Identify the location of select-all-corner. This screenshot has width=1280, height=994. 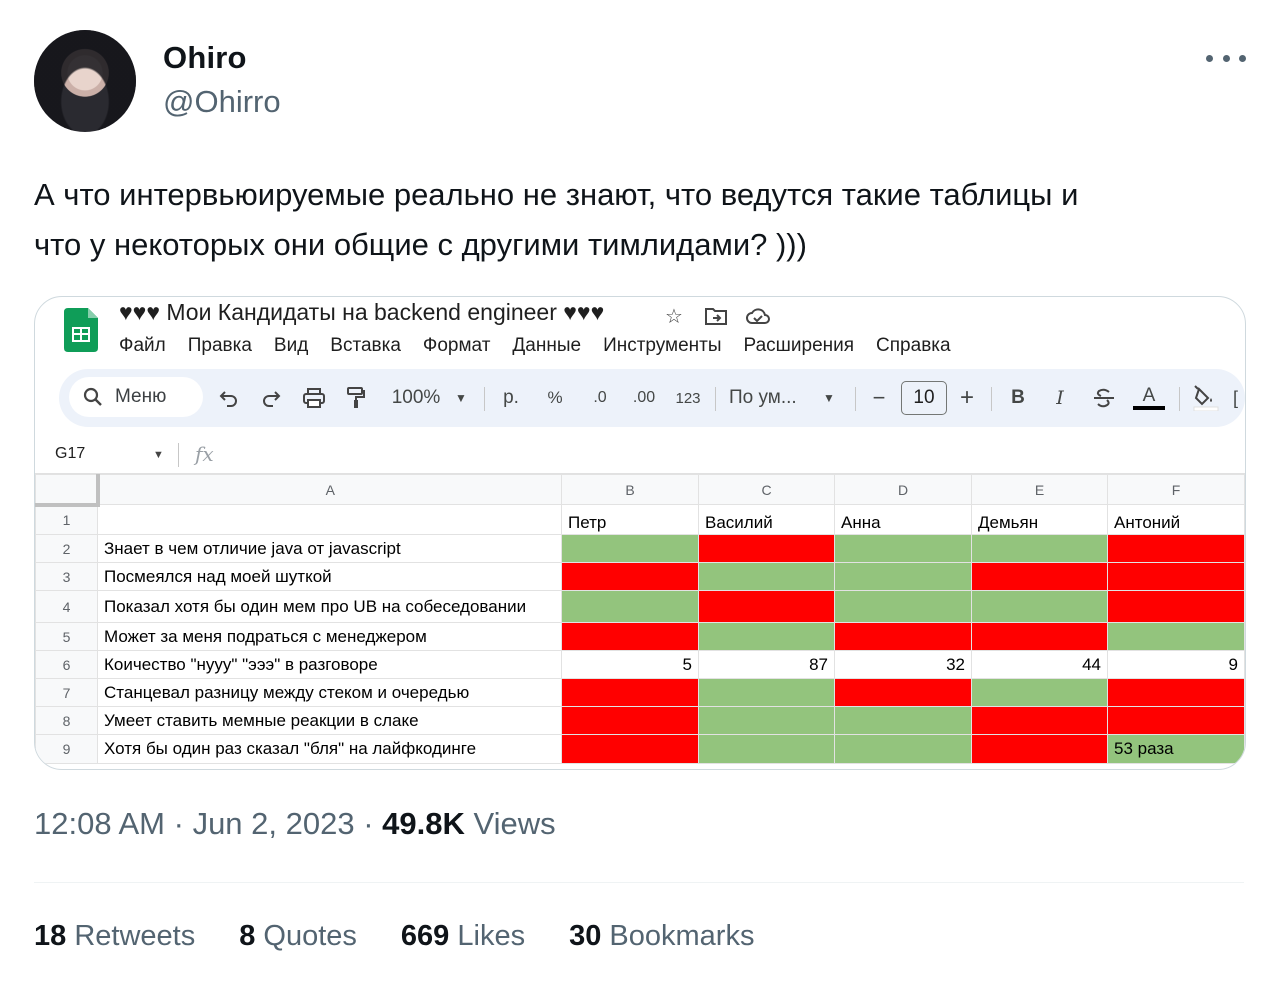
(67, 490).